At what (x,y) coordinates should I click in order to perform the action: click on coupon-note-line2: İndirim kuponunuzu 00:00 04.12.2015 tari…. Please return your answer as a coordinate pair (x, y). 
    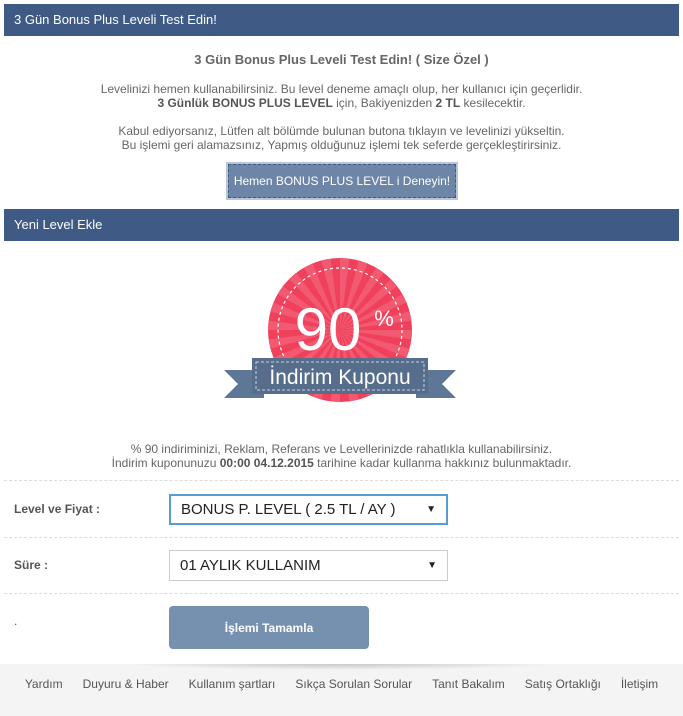
    Looking at the image, I should click on (341, 463).